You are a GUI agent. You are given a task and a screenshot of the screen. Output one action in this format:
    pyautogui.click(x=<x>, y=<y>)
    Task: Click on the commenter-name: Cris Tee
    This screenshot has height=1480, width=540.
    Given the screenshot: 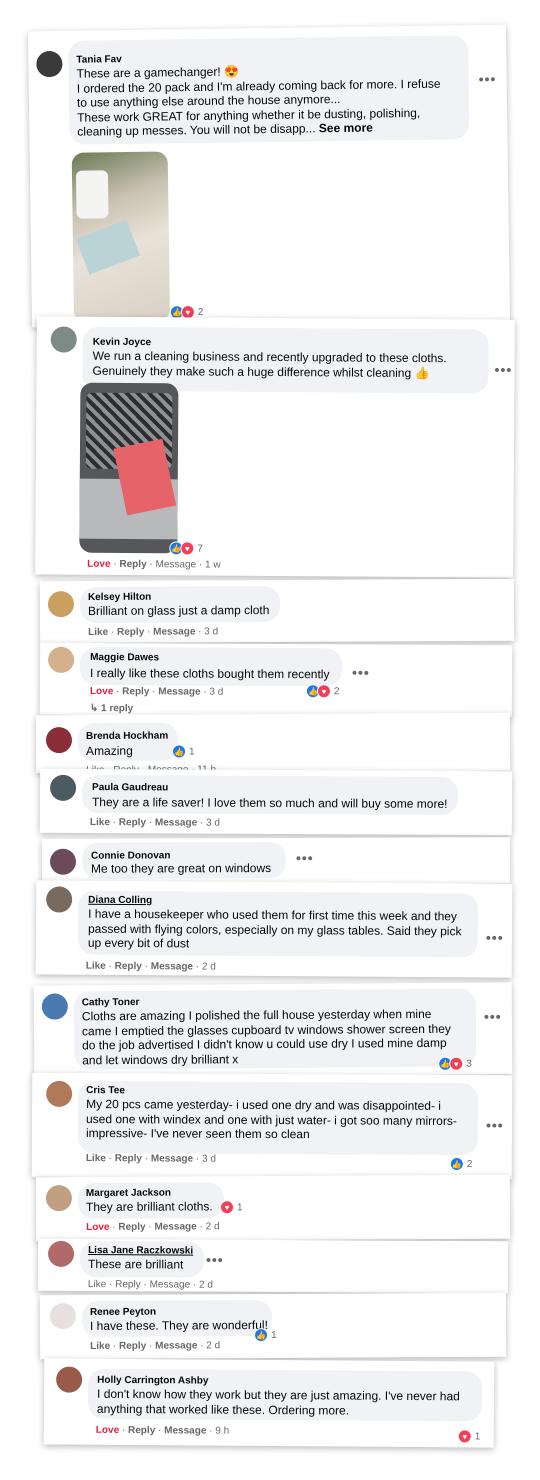 What is the action you would take?
    pyautogui.click(x=105, y=1090)
    